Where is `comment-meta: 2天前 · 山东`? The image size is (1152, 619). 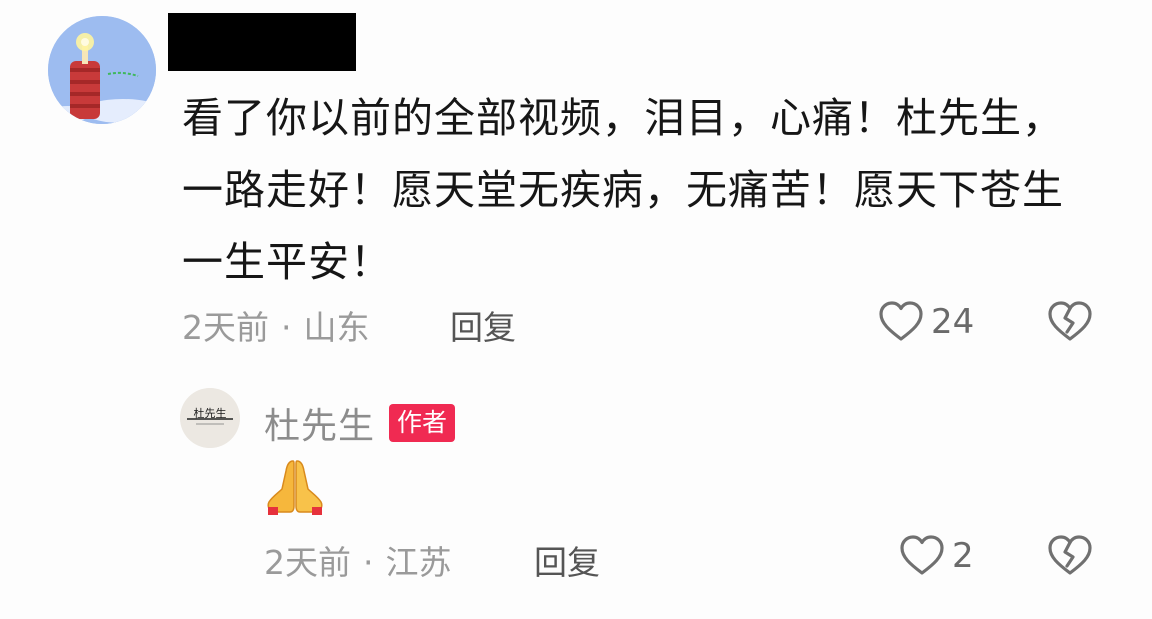 comment-meta: 2天前 · 山东 is located at coordinates (276, 325).